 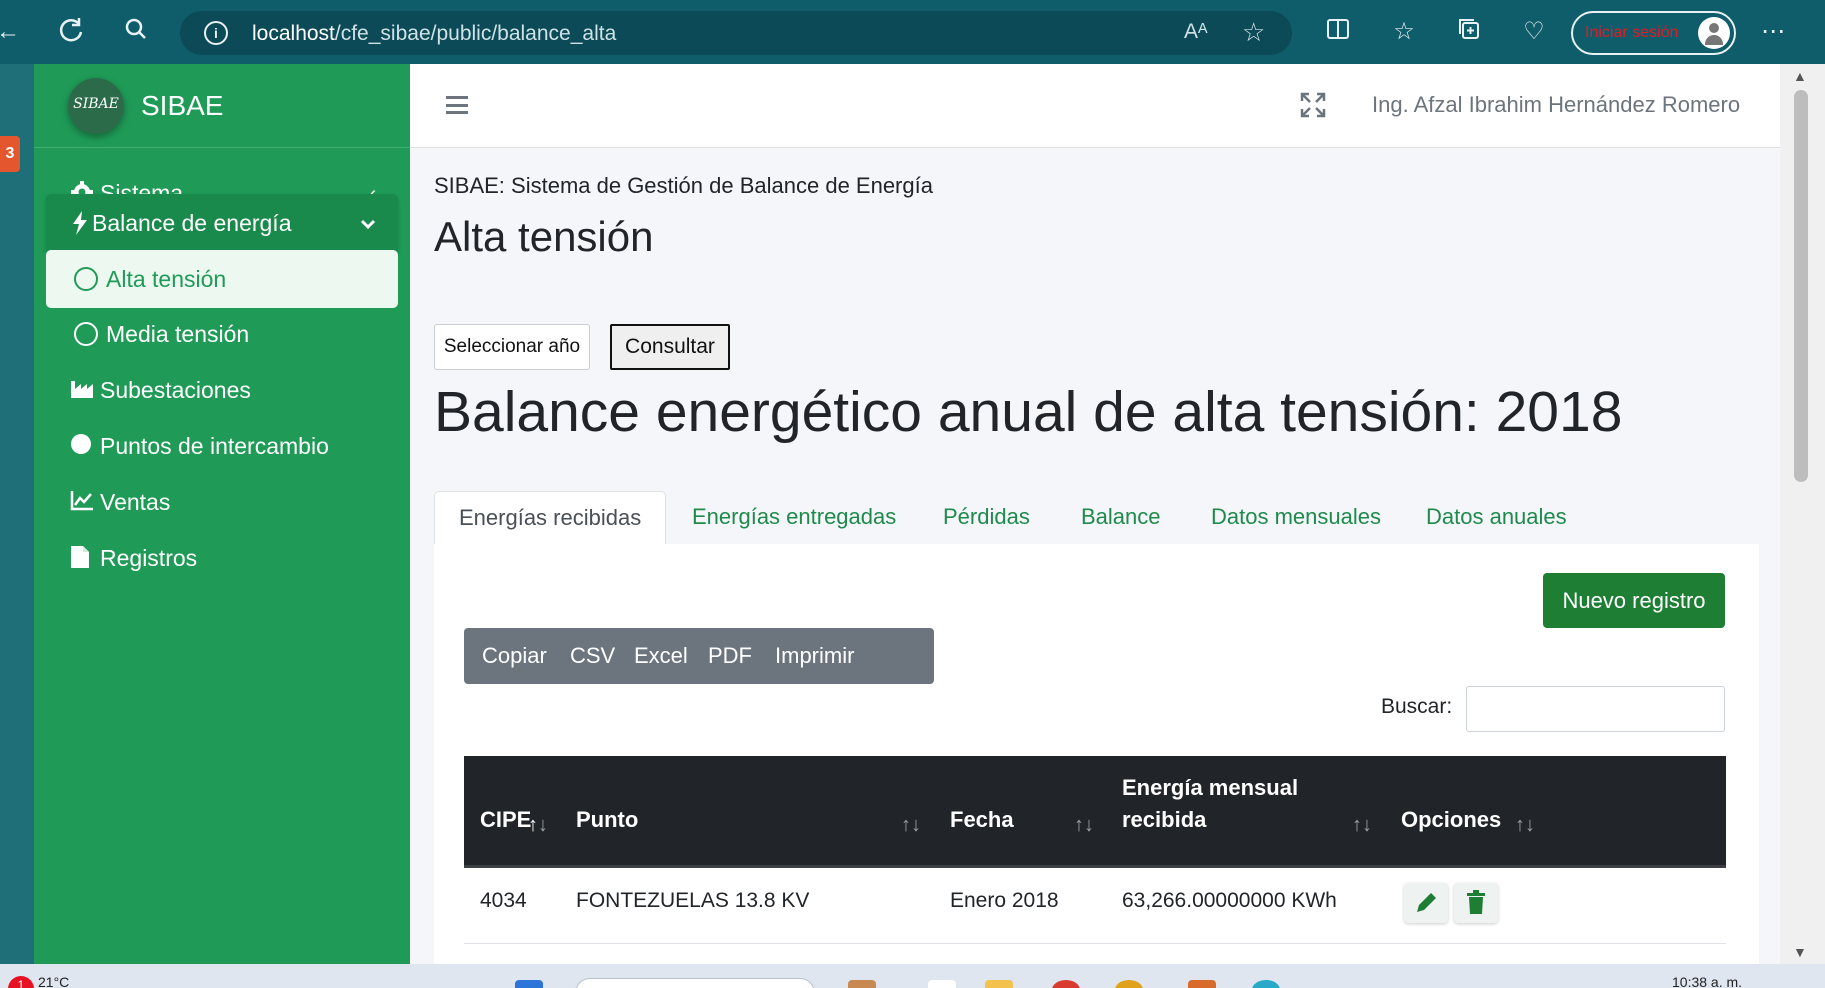 I want to click on sidebar-item-label: Alta tensión, so click(x=166, y=279).